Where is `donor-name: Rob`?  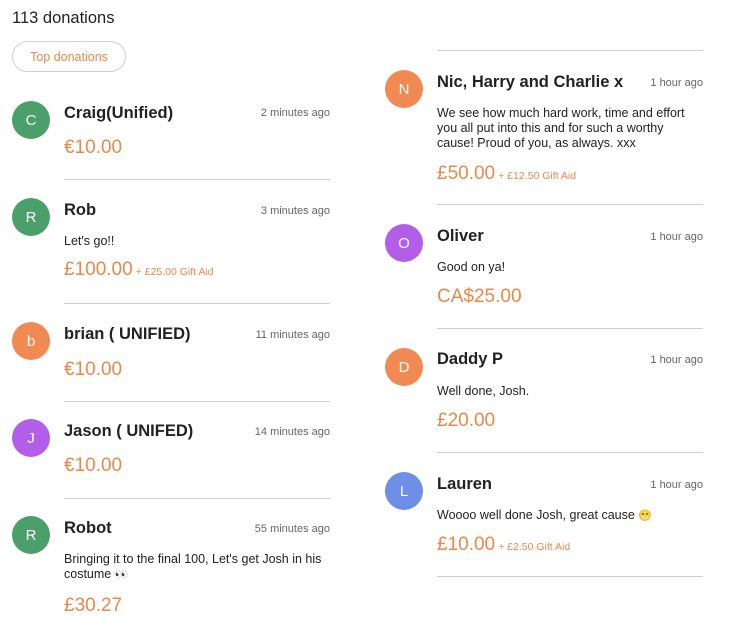 donor-name: Rob is located at coordinates (80, 210).